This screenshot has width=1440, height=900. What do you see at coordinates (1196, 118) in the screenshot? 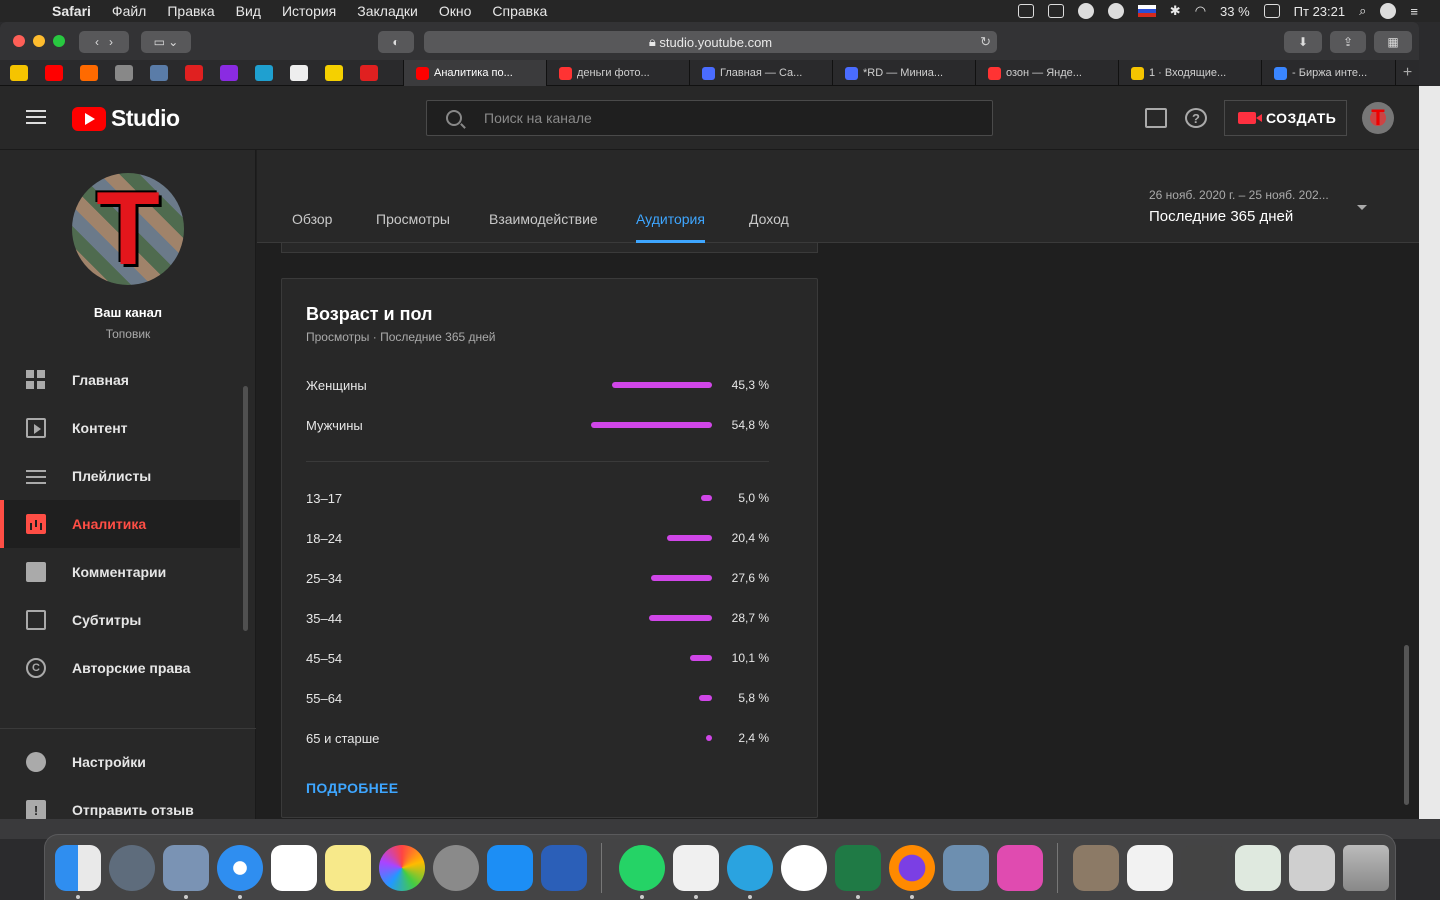
I see `help-icon: ?` at bounding box center [1196, 118].